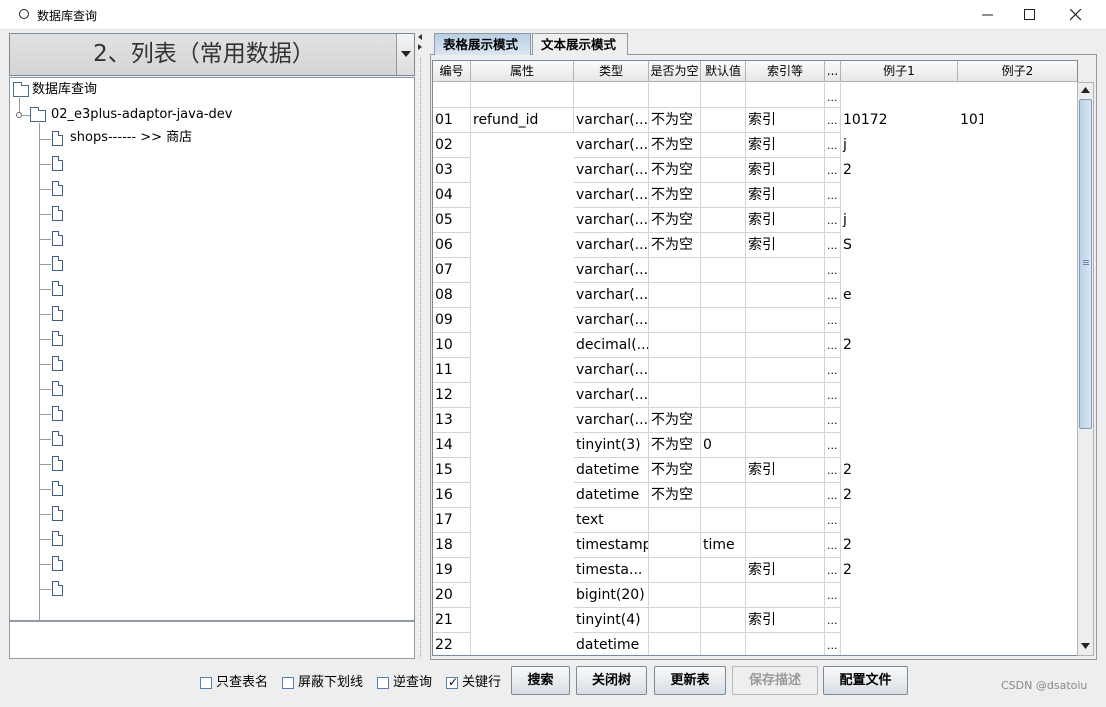 Image resolution: width=1106 pixels, height=707 pixels. What do you see at coordinates (452, 295) in the screenshot?
I see `cell-id: 08` at bounding box center [452, 295].